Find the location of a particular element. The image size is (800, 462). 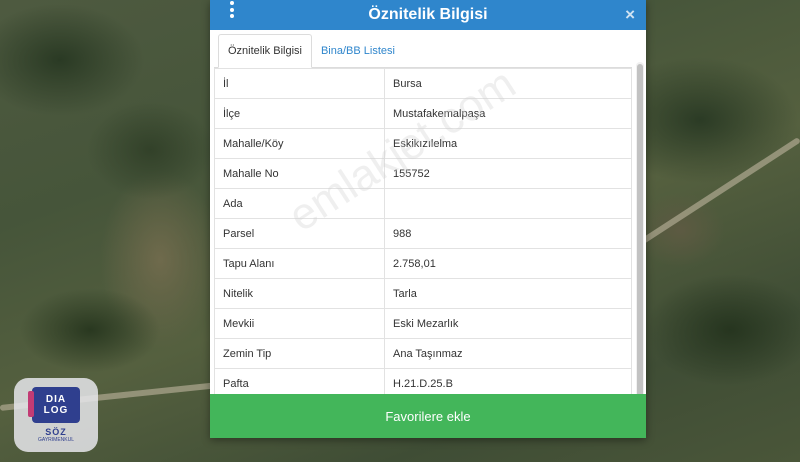

attribute-value is located at coordinates (508, 203).